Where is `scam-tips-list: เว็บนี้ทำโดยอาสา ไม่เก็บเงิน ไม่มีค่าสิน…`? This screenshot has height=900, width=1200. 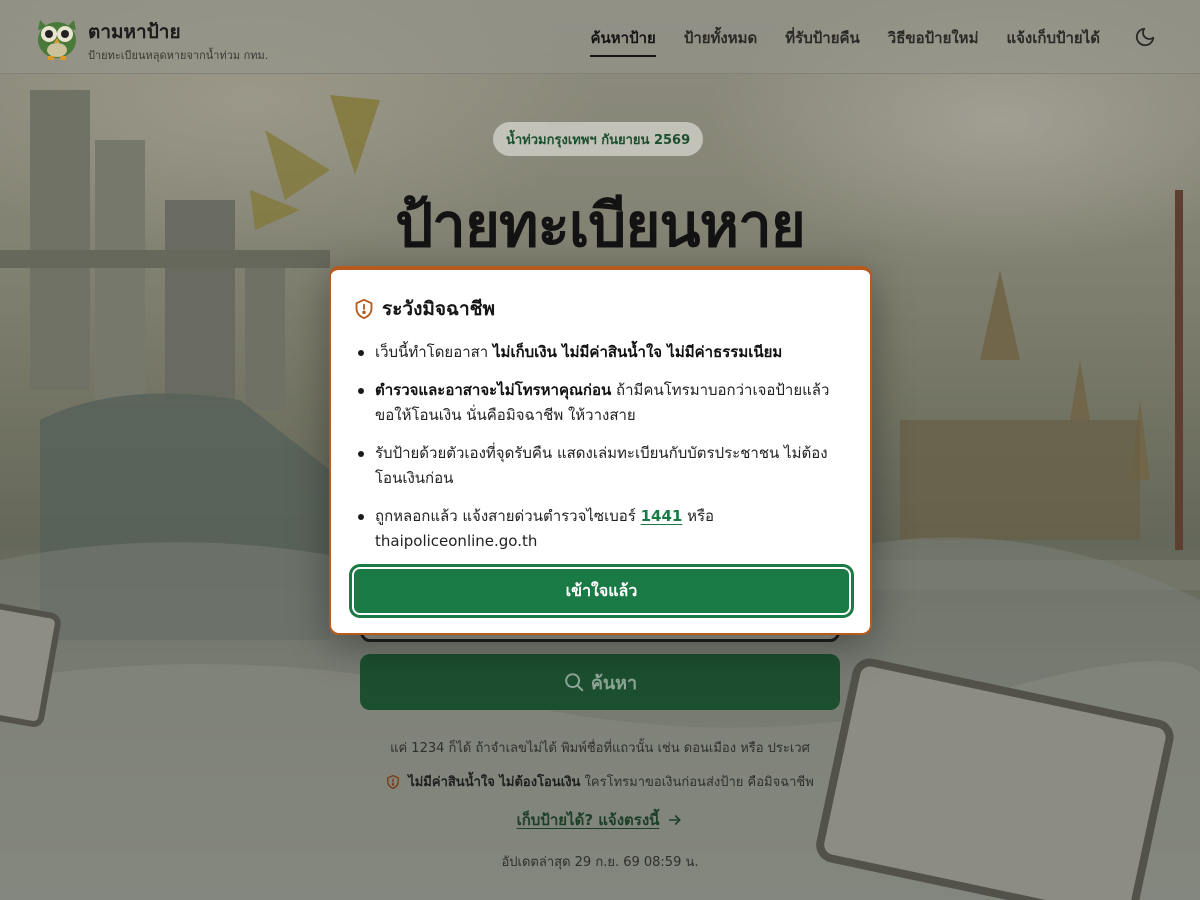 scam-tips-list: เว็บนี้ทำโดยอาสา ไม่เก็บเงิน ไม่มีค่าสิน… is located at coordinates (599, 453).